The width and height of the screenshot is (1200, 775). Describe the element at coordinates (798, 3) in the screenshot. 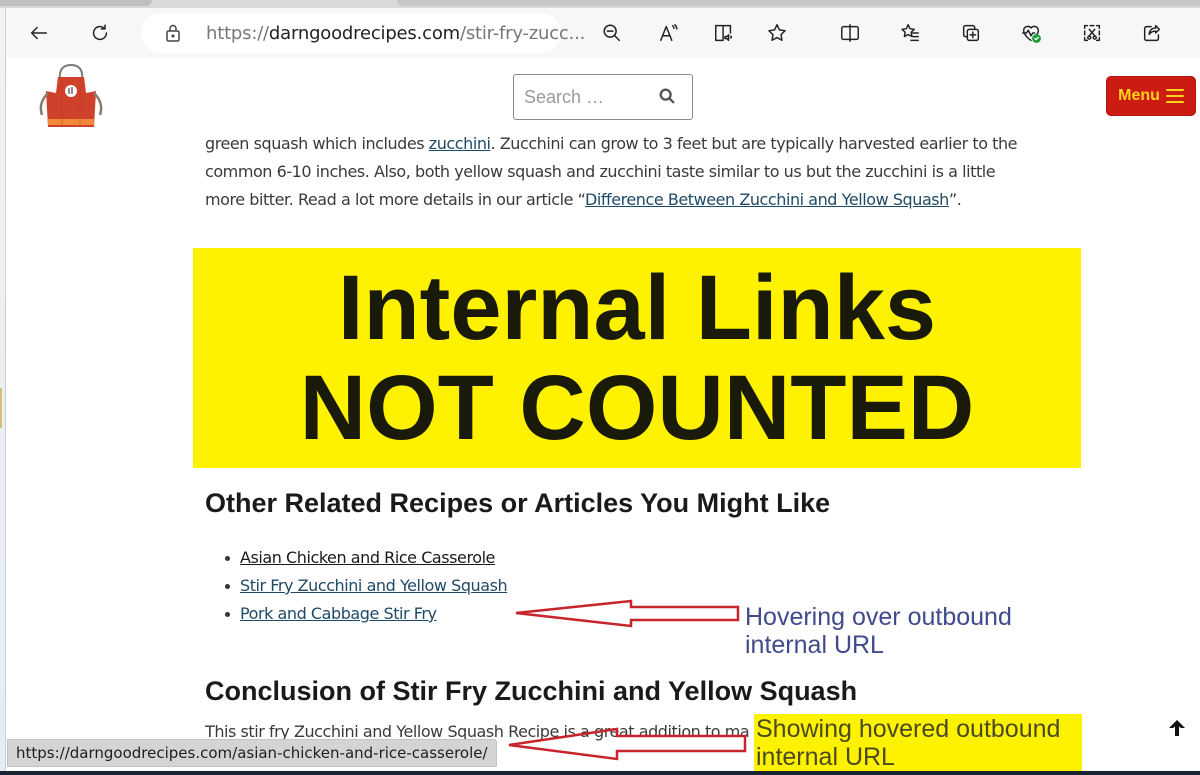

I see `tab-right` at that location.